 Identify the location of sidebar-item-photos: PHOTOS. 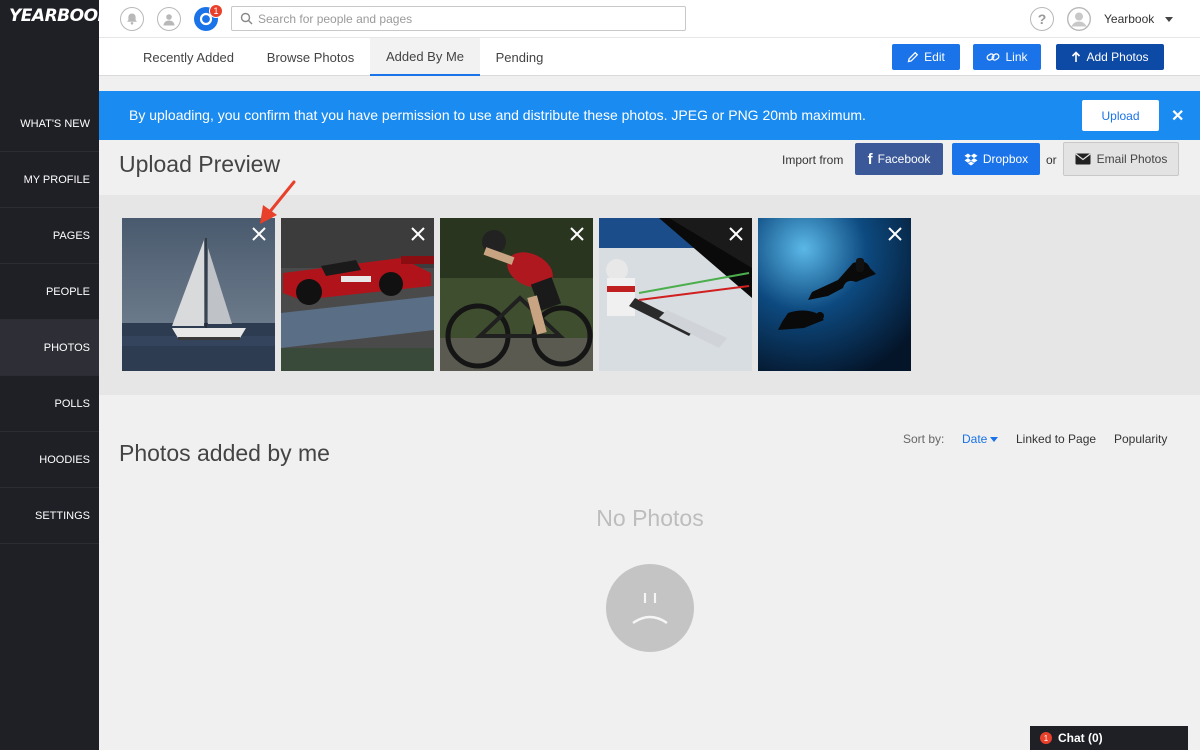
(49, 348).